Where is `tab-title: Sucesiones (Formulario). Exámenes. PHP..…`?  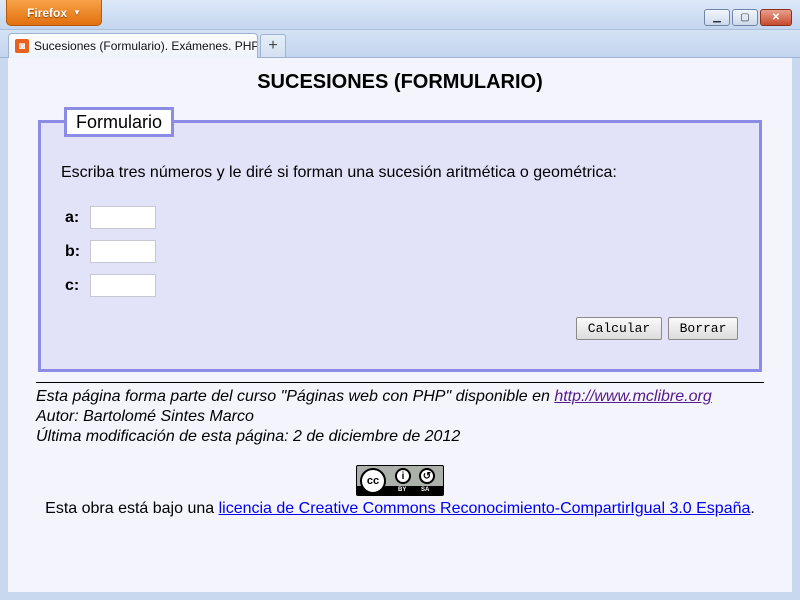 tab-title: Sucesiones (Formulario). Exámenes. PHP..… is located at coordinates (146, 46).